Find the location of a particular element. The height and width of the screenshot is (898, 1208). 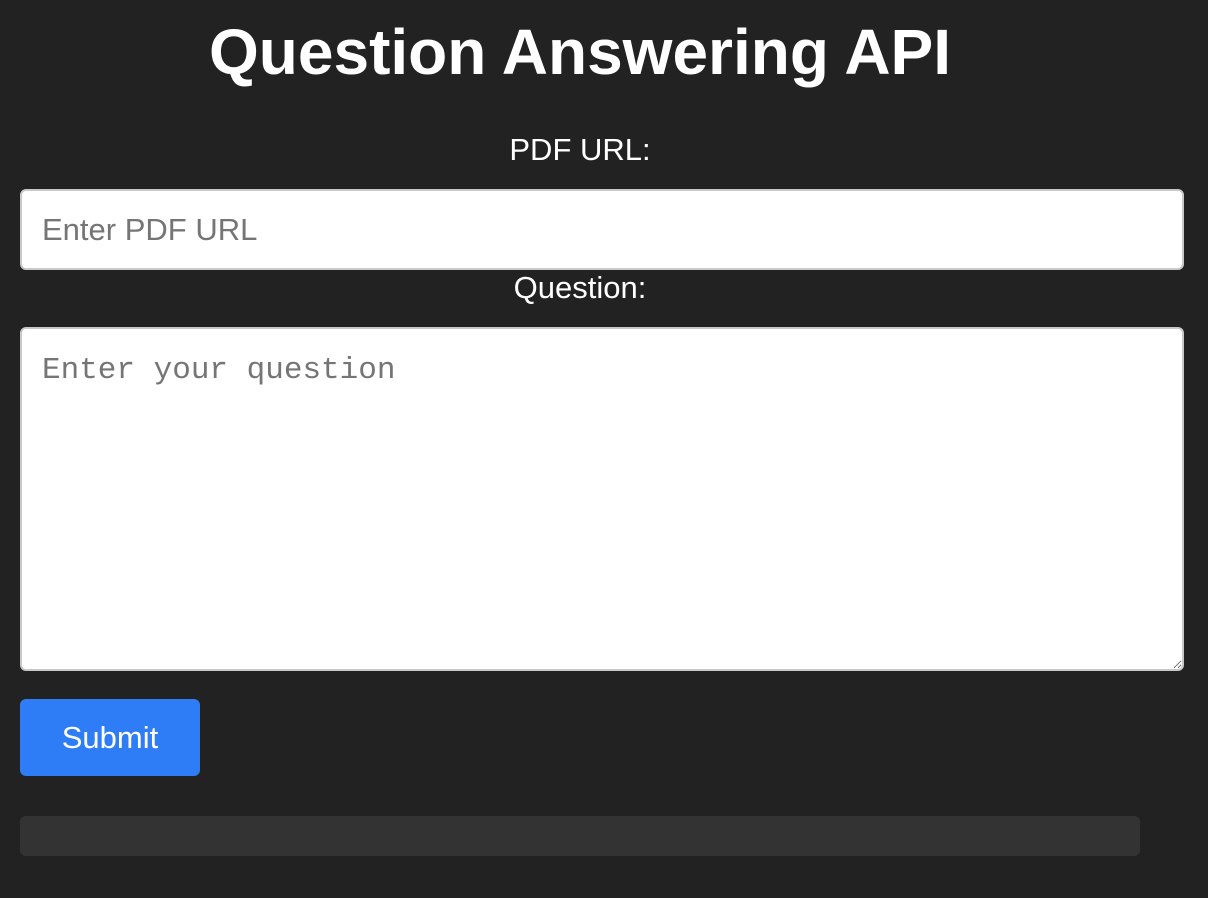

page-title: Question Answering API is located at coordinates (580, 52).